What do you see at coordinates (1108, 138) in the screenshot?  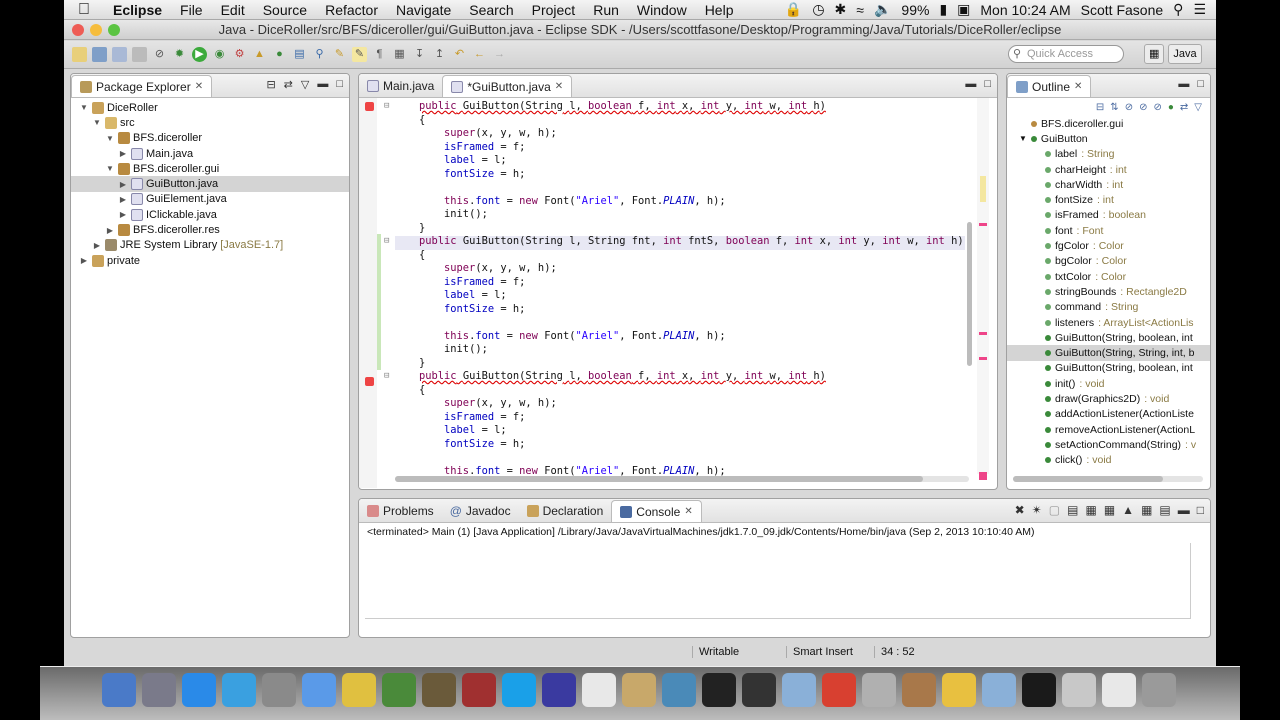 I see `outline-type-item: ▼ GuiButton` at bounding box center [1108, 138].